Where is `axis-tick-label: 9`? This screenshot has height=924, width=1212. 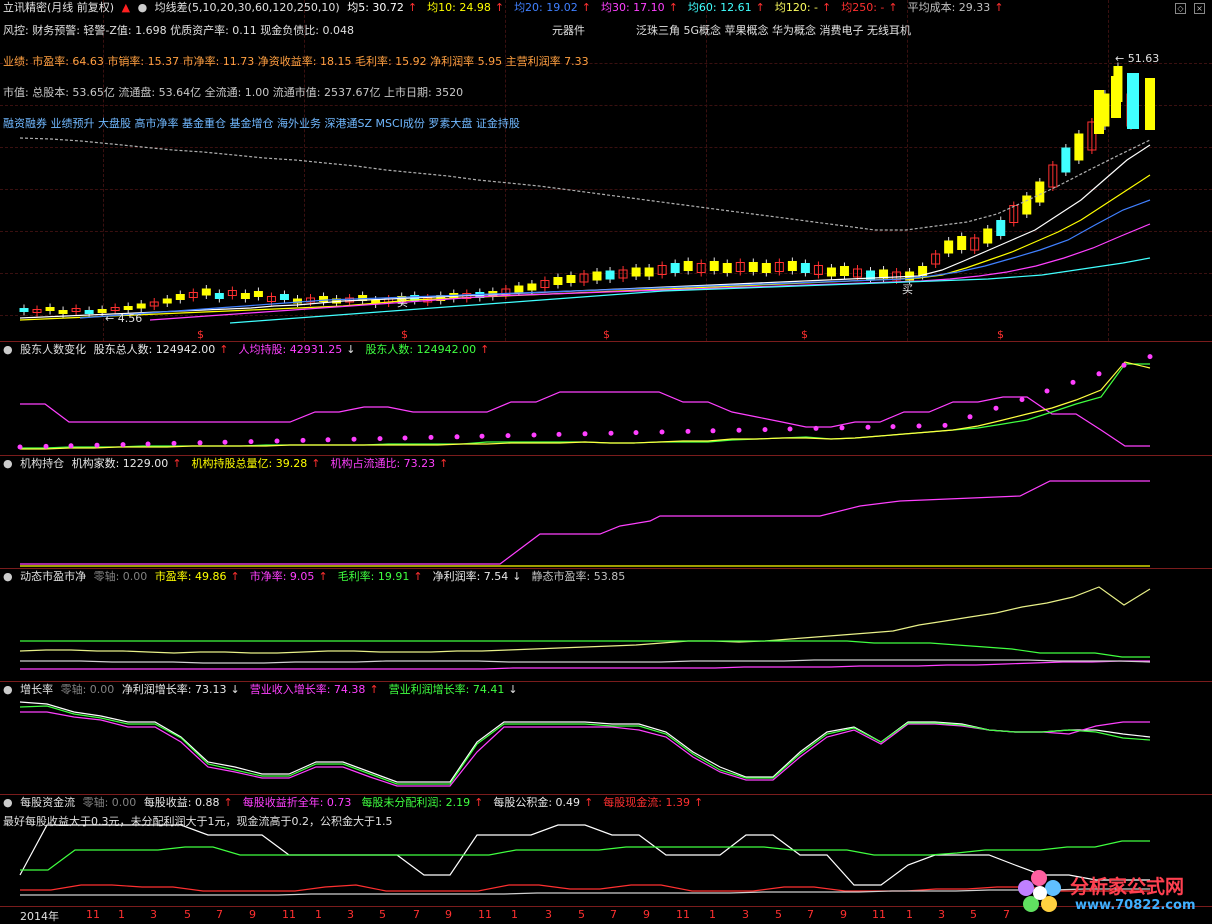 axis-tick-label: 9 is located at coordinates (448, 914).